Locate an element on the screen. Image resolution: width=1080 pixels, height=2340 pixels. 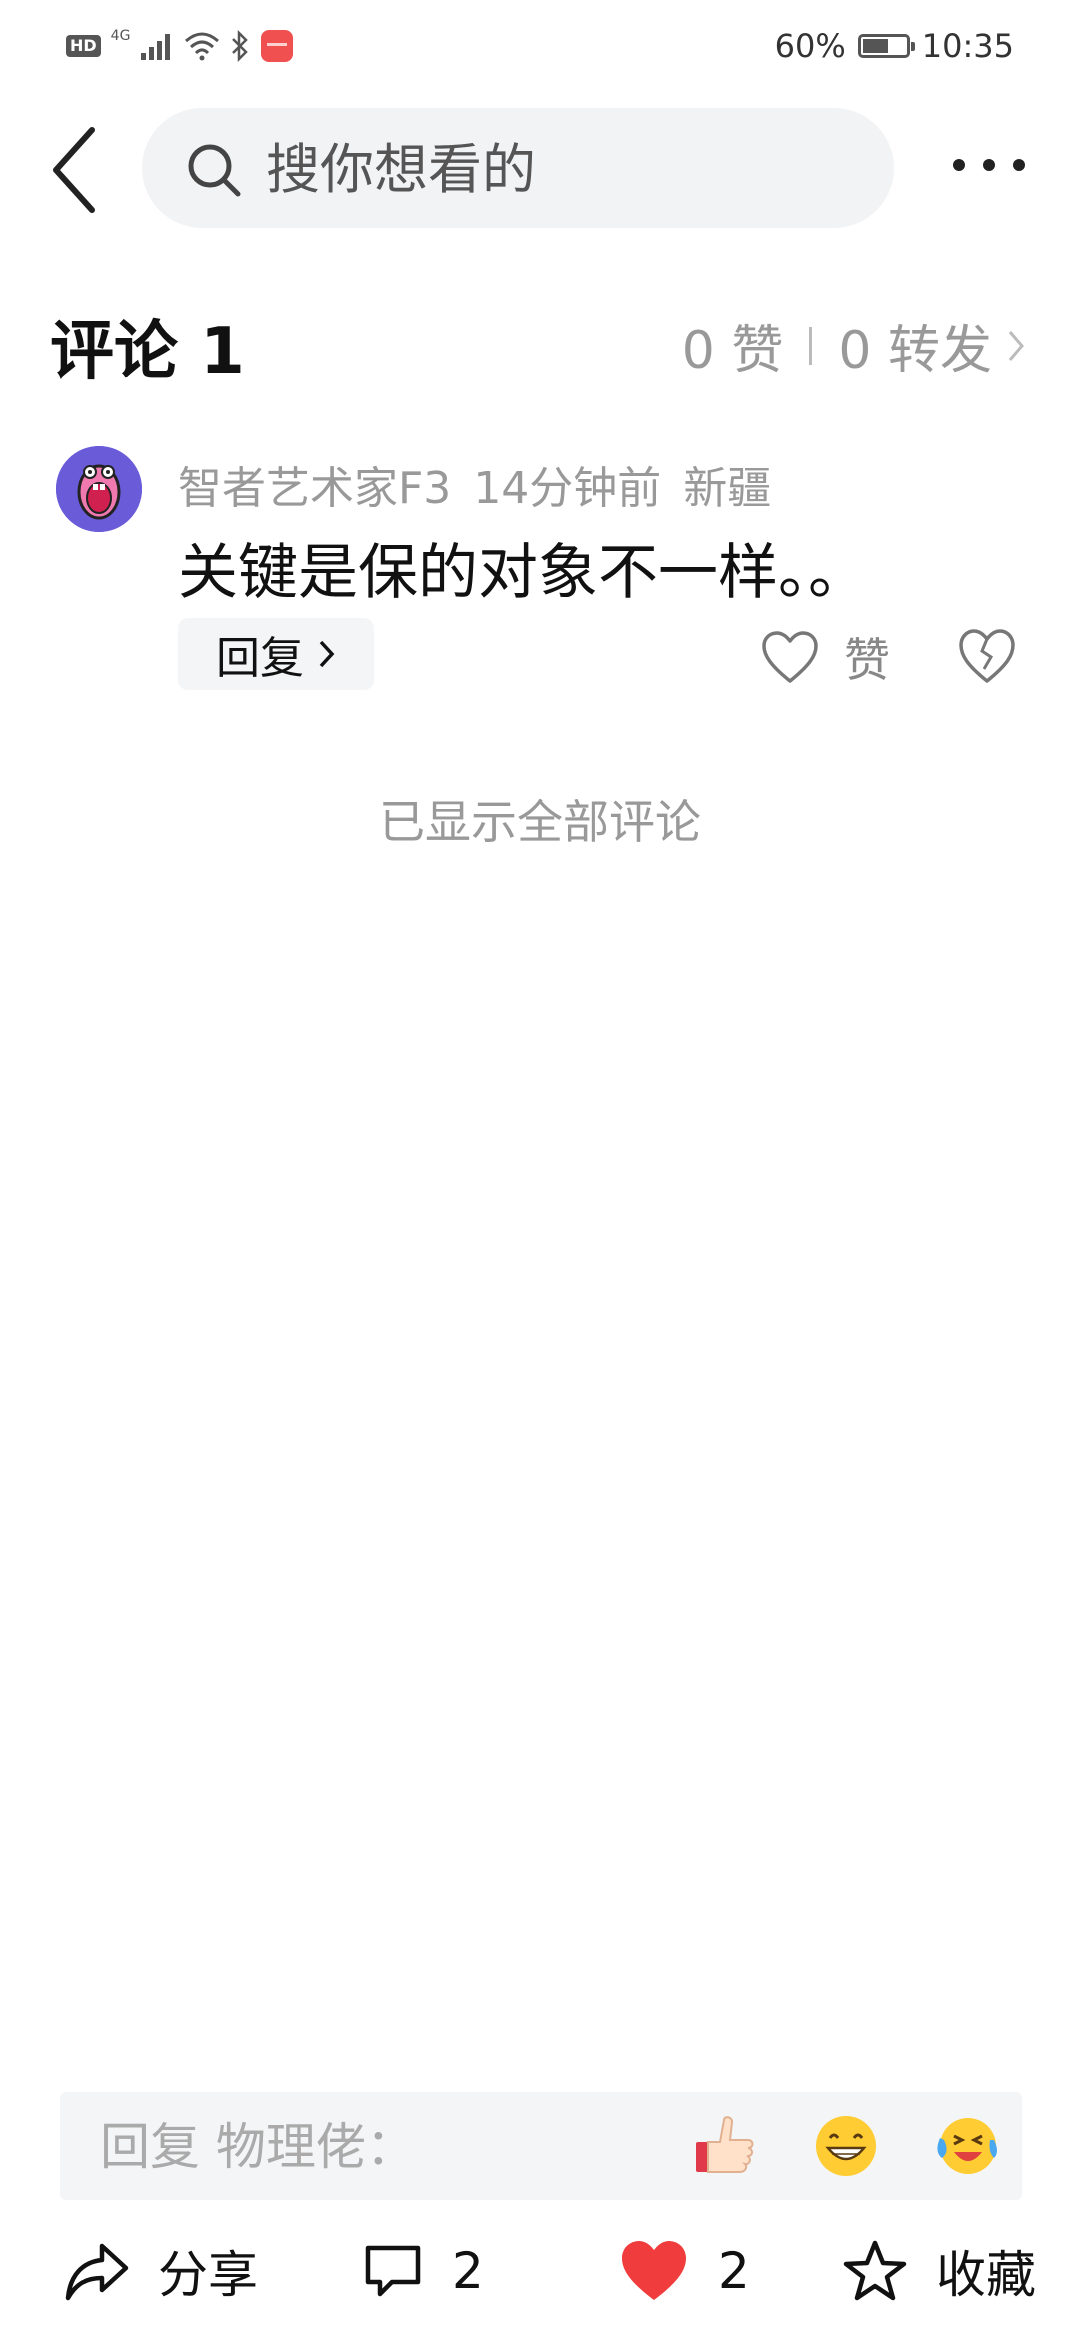
share-icon is located at coordinates (97, 2272).